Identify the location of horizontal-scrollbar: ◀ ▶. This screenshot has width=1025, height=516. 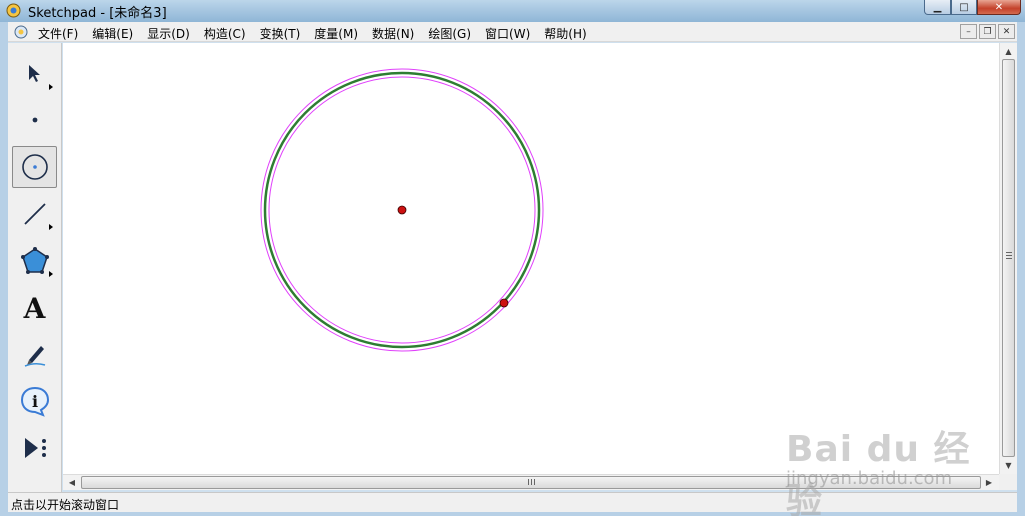
(531, 482).